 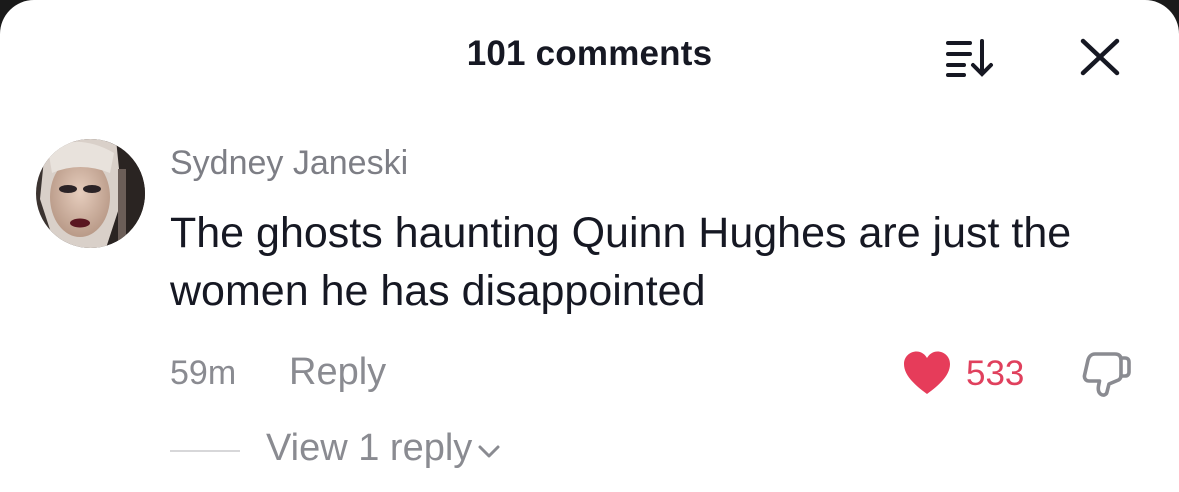 I want to click on view-replies-label: View 1 reply, so click(x=369, y=448).